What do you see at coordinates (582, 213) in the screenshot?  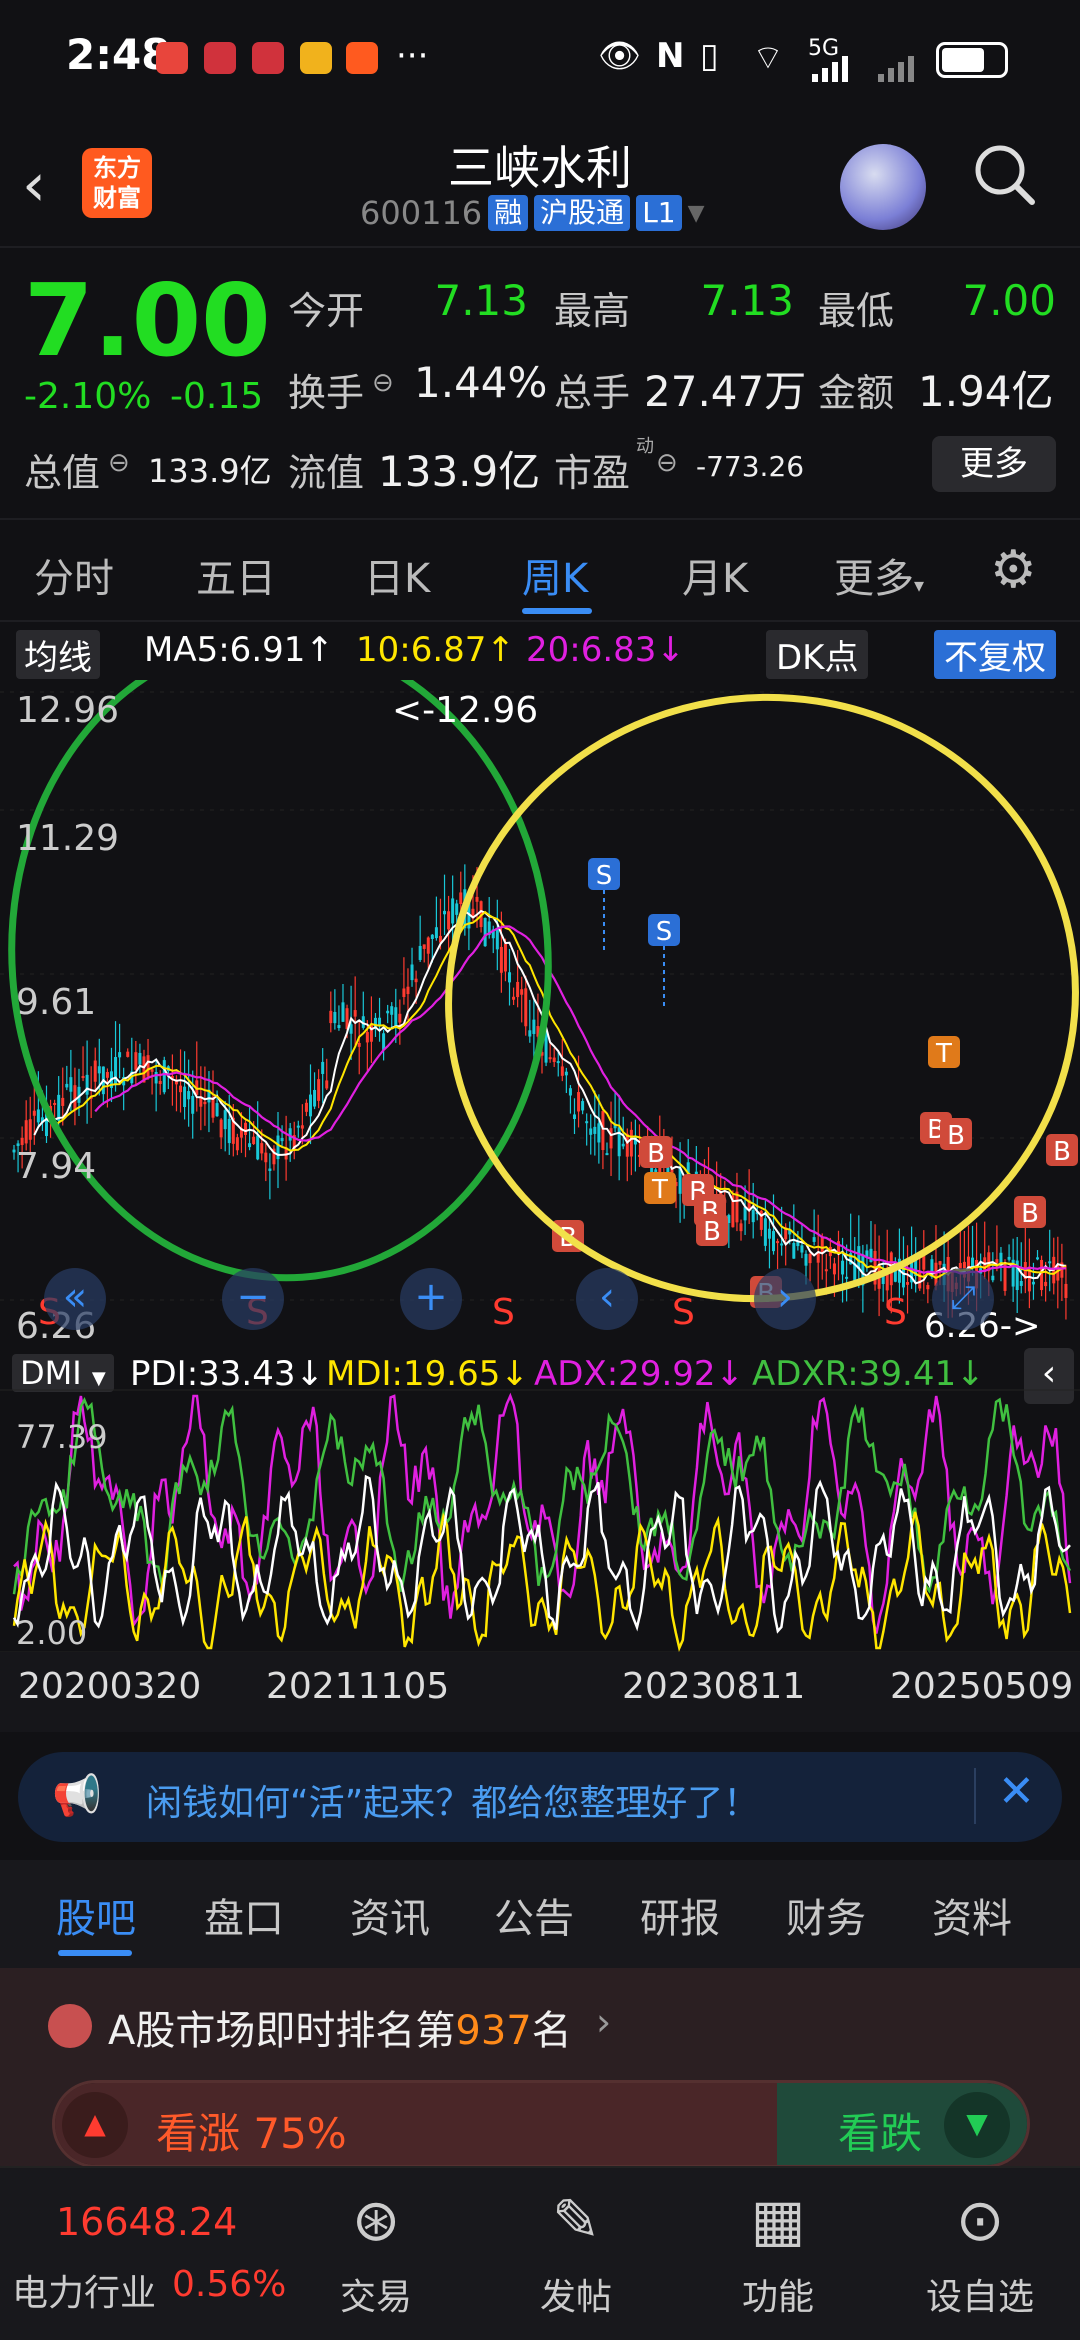 I see `connect-tag: 沪股通` at bounding box center [582, 213].